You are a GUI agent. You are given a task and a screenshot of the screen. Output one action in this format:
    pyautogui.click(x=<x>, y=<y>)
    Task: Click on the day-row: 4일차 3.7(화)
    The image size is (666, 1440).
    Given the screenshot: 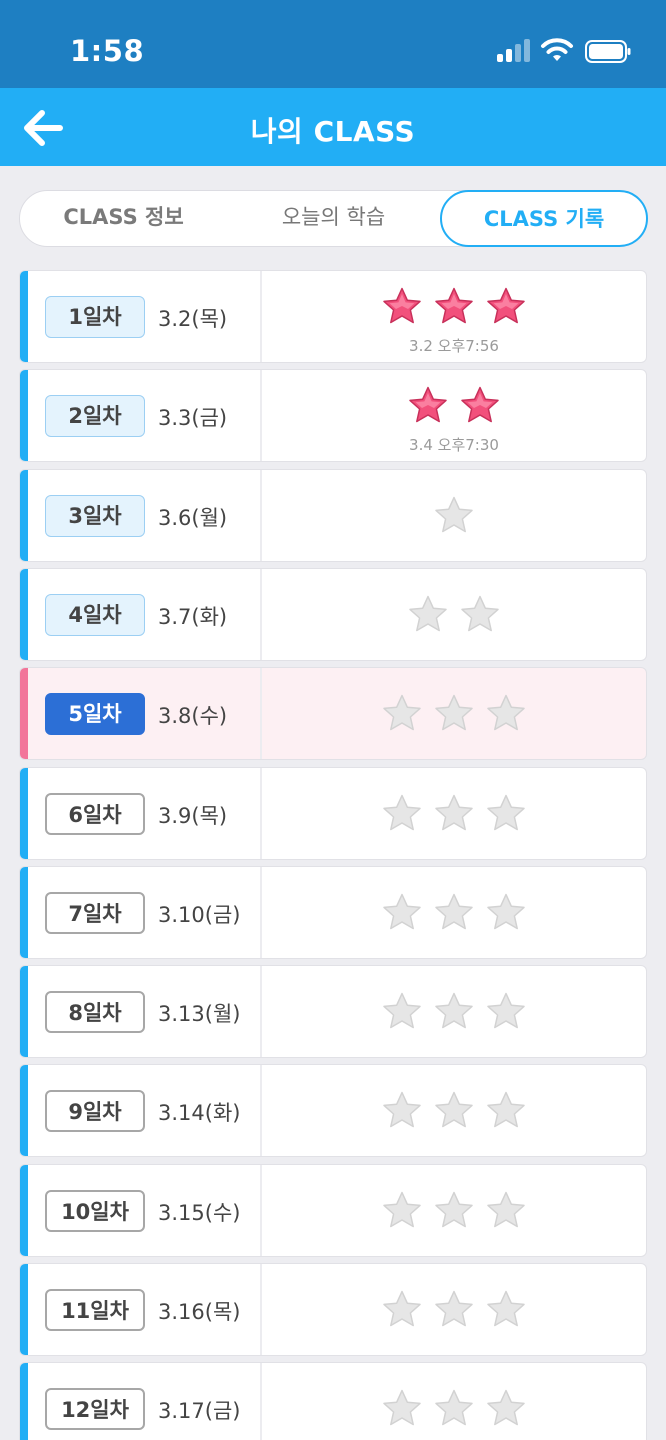 What is the action you would take?
    pyautogui.click(x=333, y=614)
    